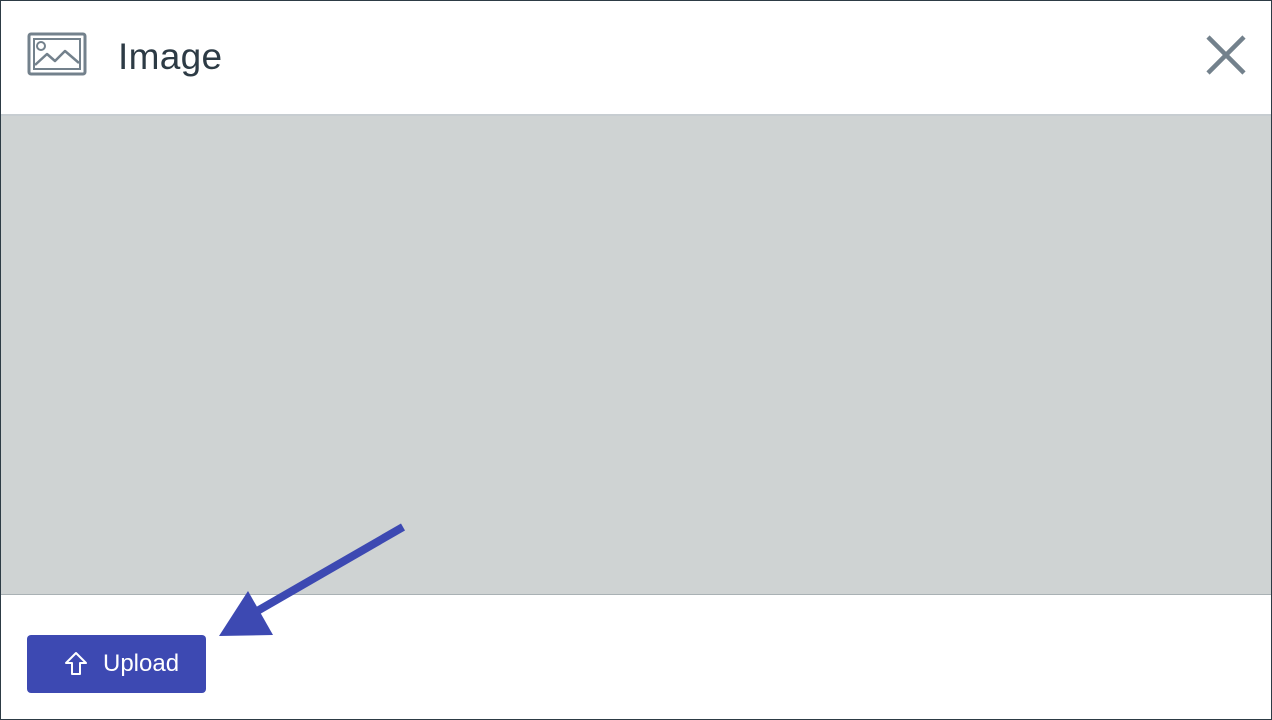  Describe the element at coordinates (76, 664) in the screenshot. I see `upload-arrow-icon` at that location.